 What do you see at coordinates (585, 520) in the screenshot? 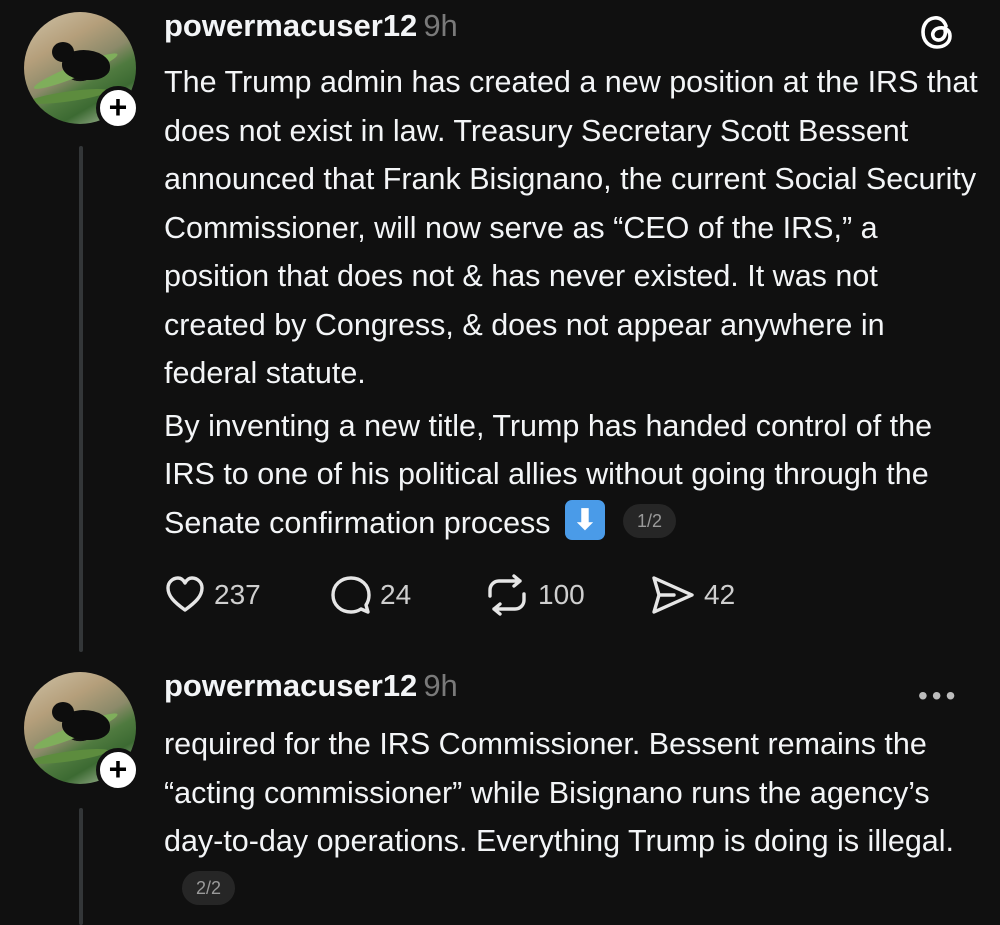
I see `down-arrow-emoji-icon: ⬇` at bounding box center [585, 520].